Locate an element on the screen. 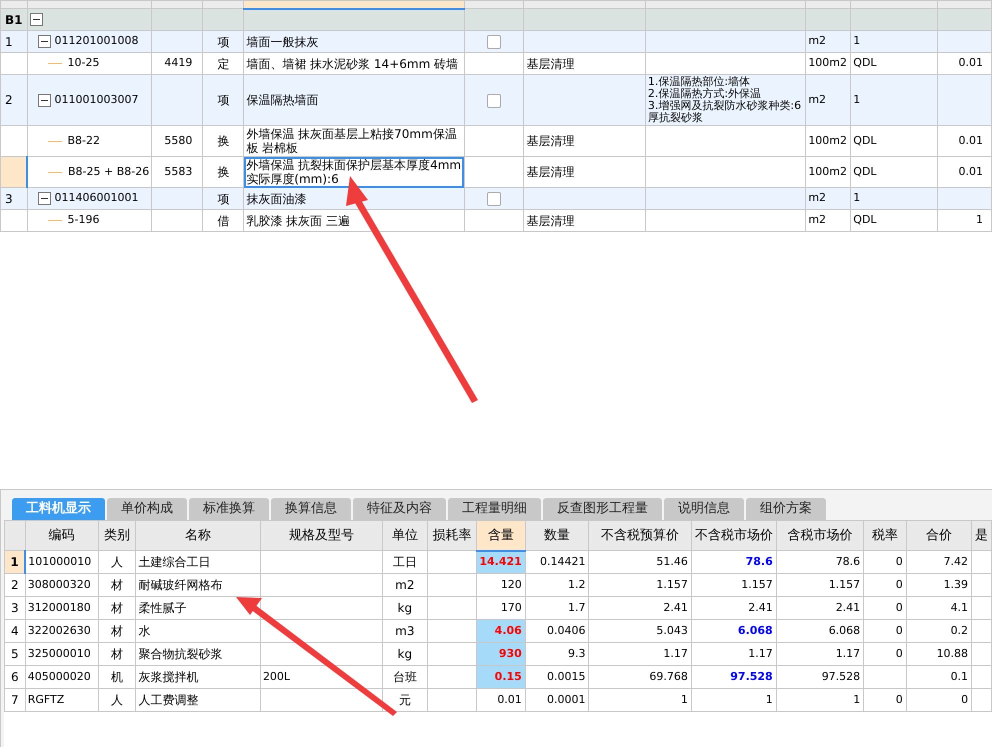  tab: 特征及内容 is located at coordinates (399, 509).